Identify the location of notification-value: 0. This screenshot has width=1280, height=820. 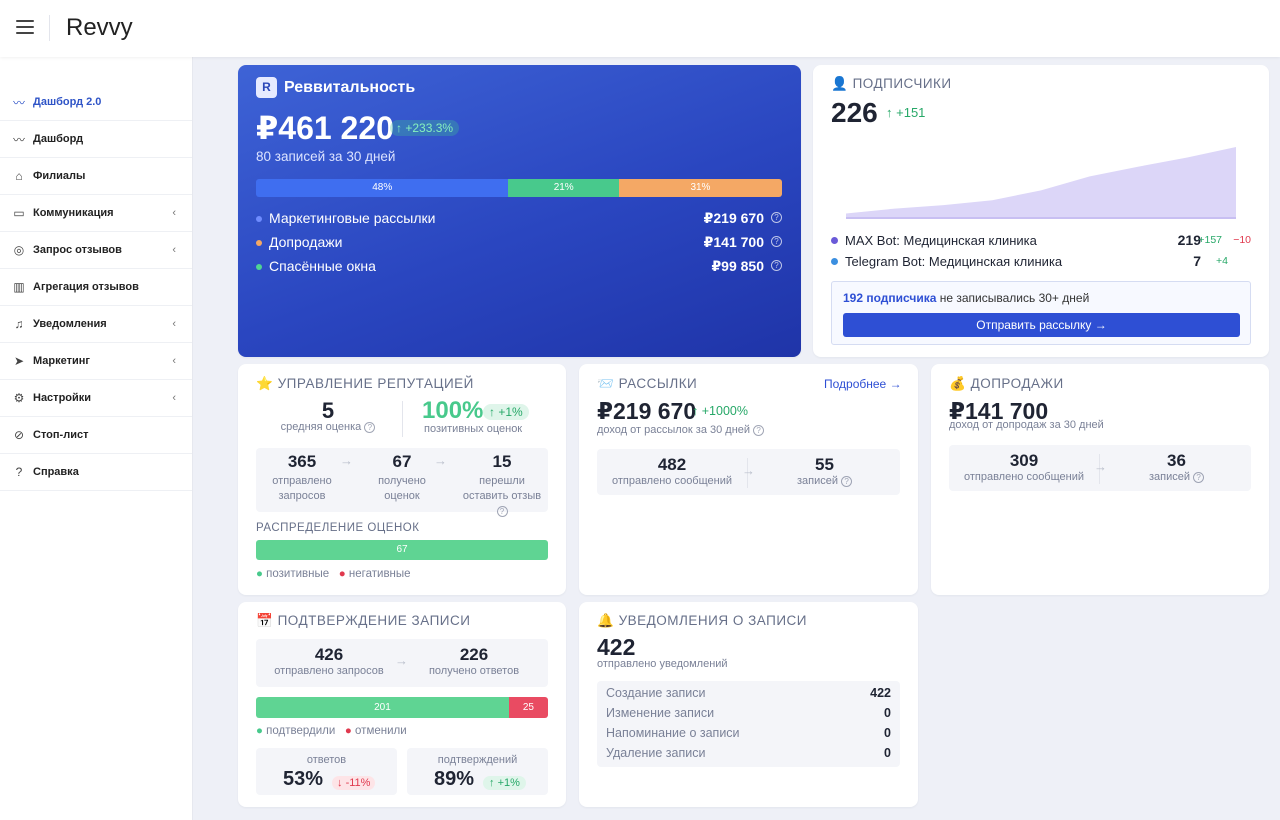
(887, 753).